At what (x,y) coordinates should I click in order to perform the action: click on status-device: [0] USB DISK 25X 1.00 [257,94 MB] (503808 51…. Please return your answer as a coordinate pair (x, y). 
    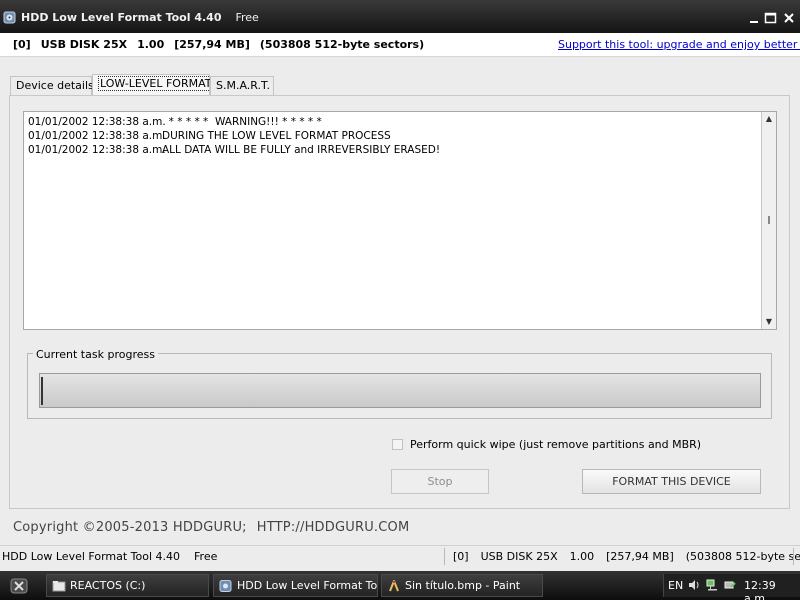
    Looking at the image, I should click on (626, 556).